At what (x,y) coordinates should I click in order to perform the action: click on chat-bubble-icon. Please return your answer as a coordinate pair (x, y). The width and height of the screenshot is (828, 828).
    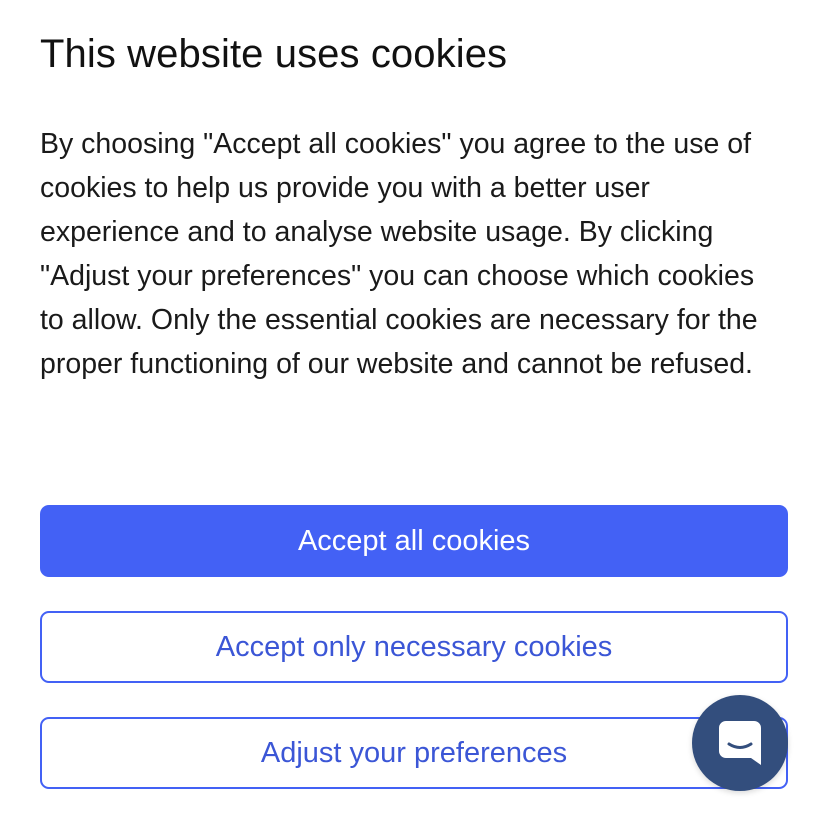
    Looking at the image, I should click on (740, 743).